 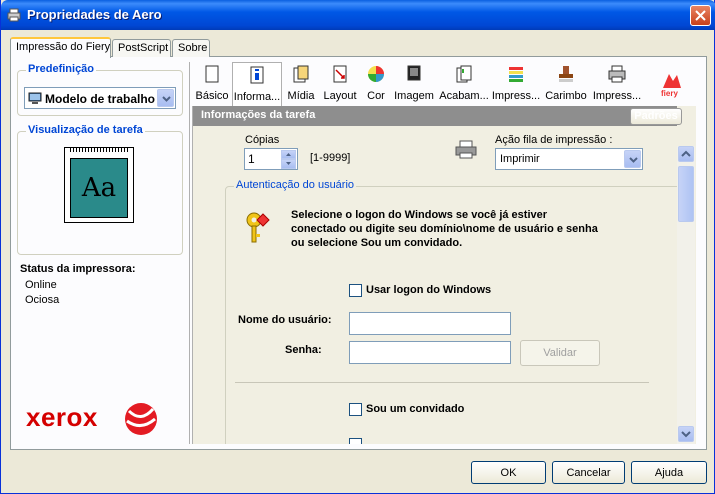 What do you see at coordinates (414, 84) in the screenshot?
I see `toolbar-image: Imagem` at bounding box center [414, 84].